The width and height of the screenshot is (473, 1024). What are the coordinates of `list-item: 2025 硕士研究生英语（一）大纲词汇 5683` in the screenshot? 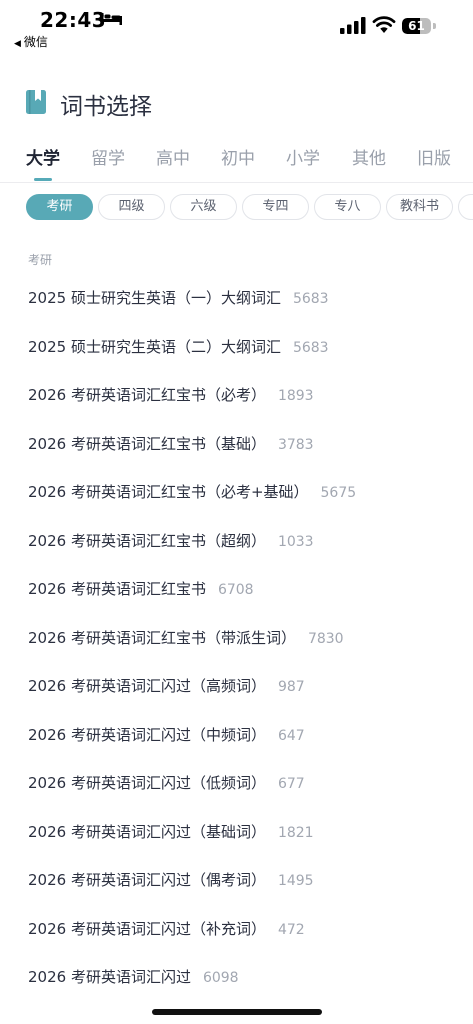 It's located at (248, 298).